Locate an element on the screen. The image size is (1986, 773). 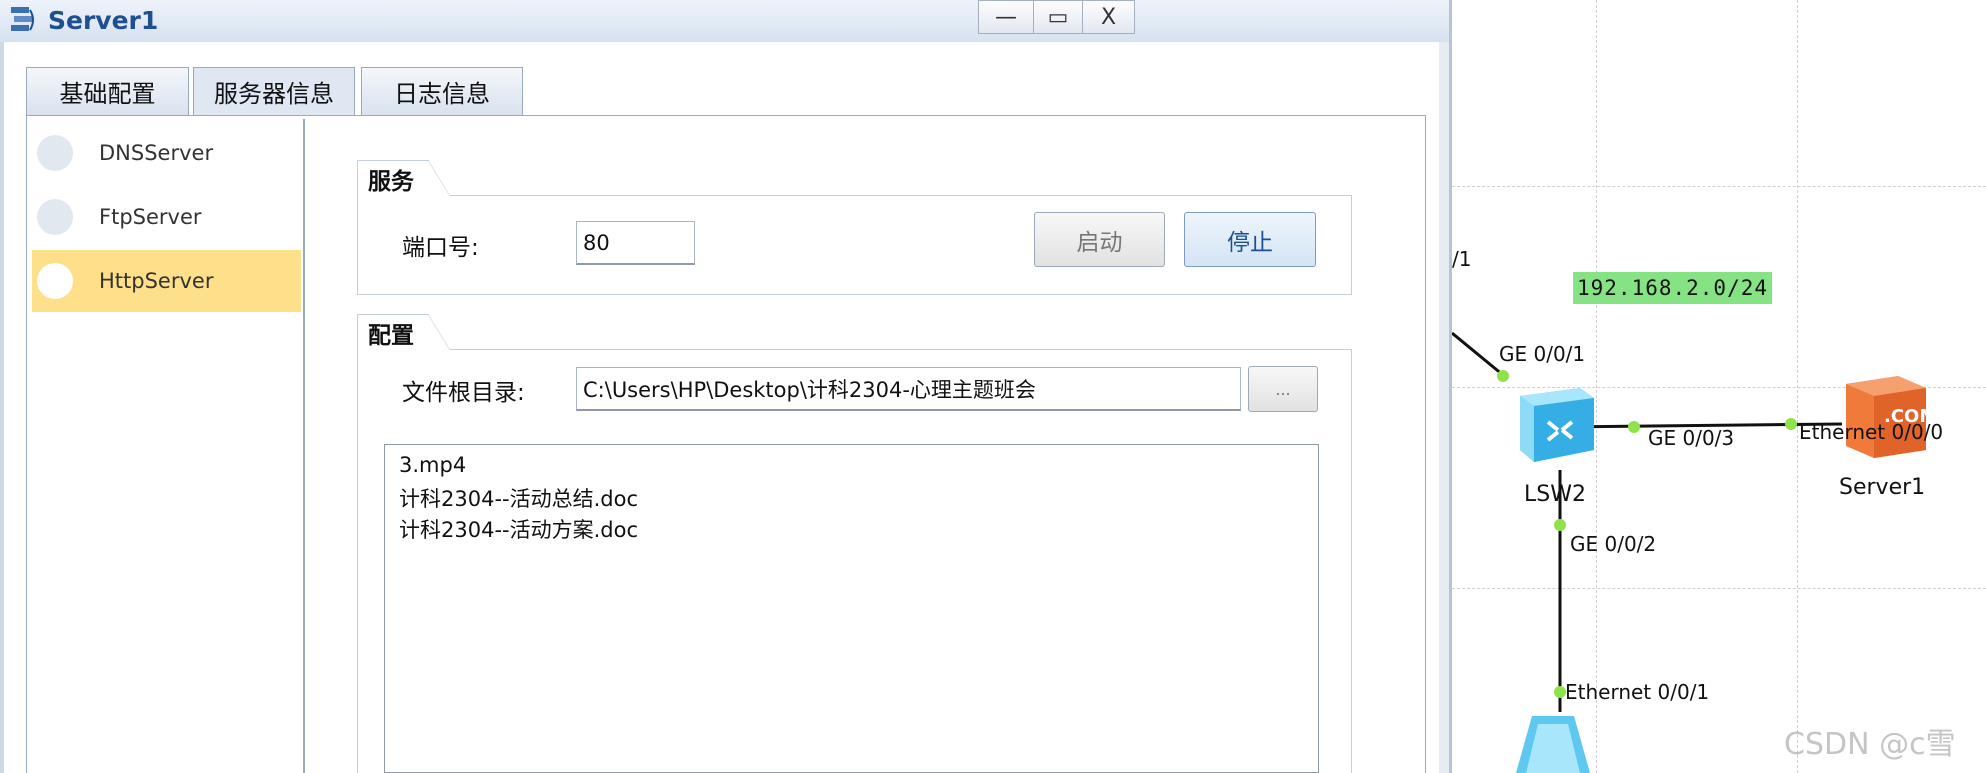
server-item-dns: DNSServer is located at coordinates (166, 153).